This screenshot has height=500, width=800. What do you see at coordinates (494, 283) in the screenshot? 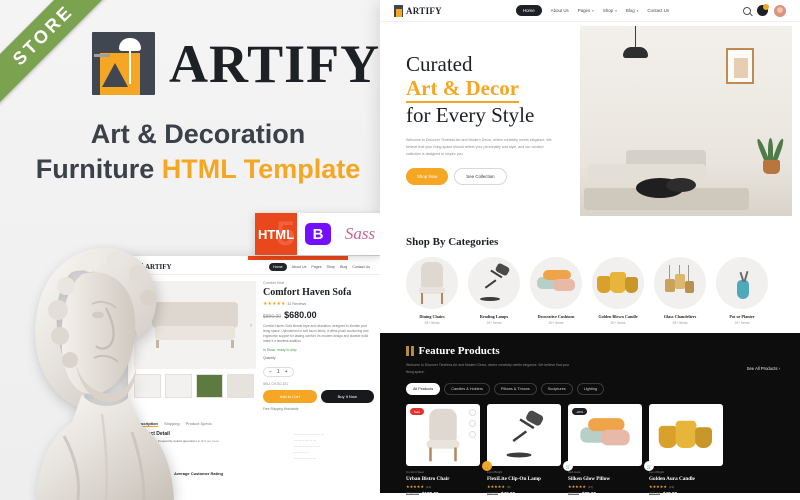
I see `category-thumb` at bounding box center [494, 283].